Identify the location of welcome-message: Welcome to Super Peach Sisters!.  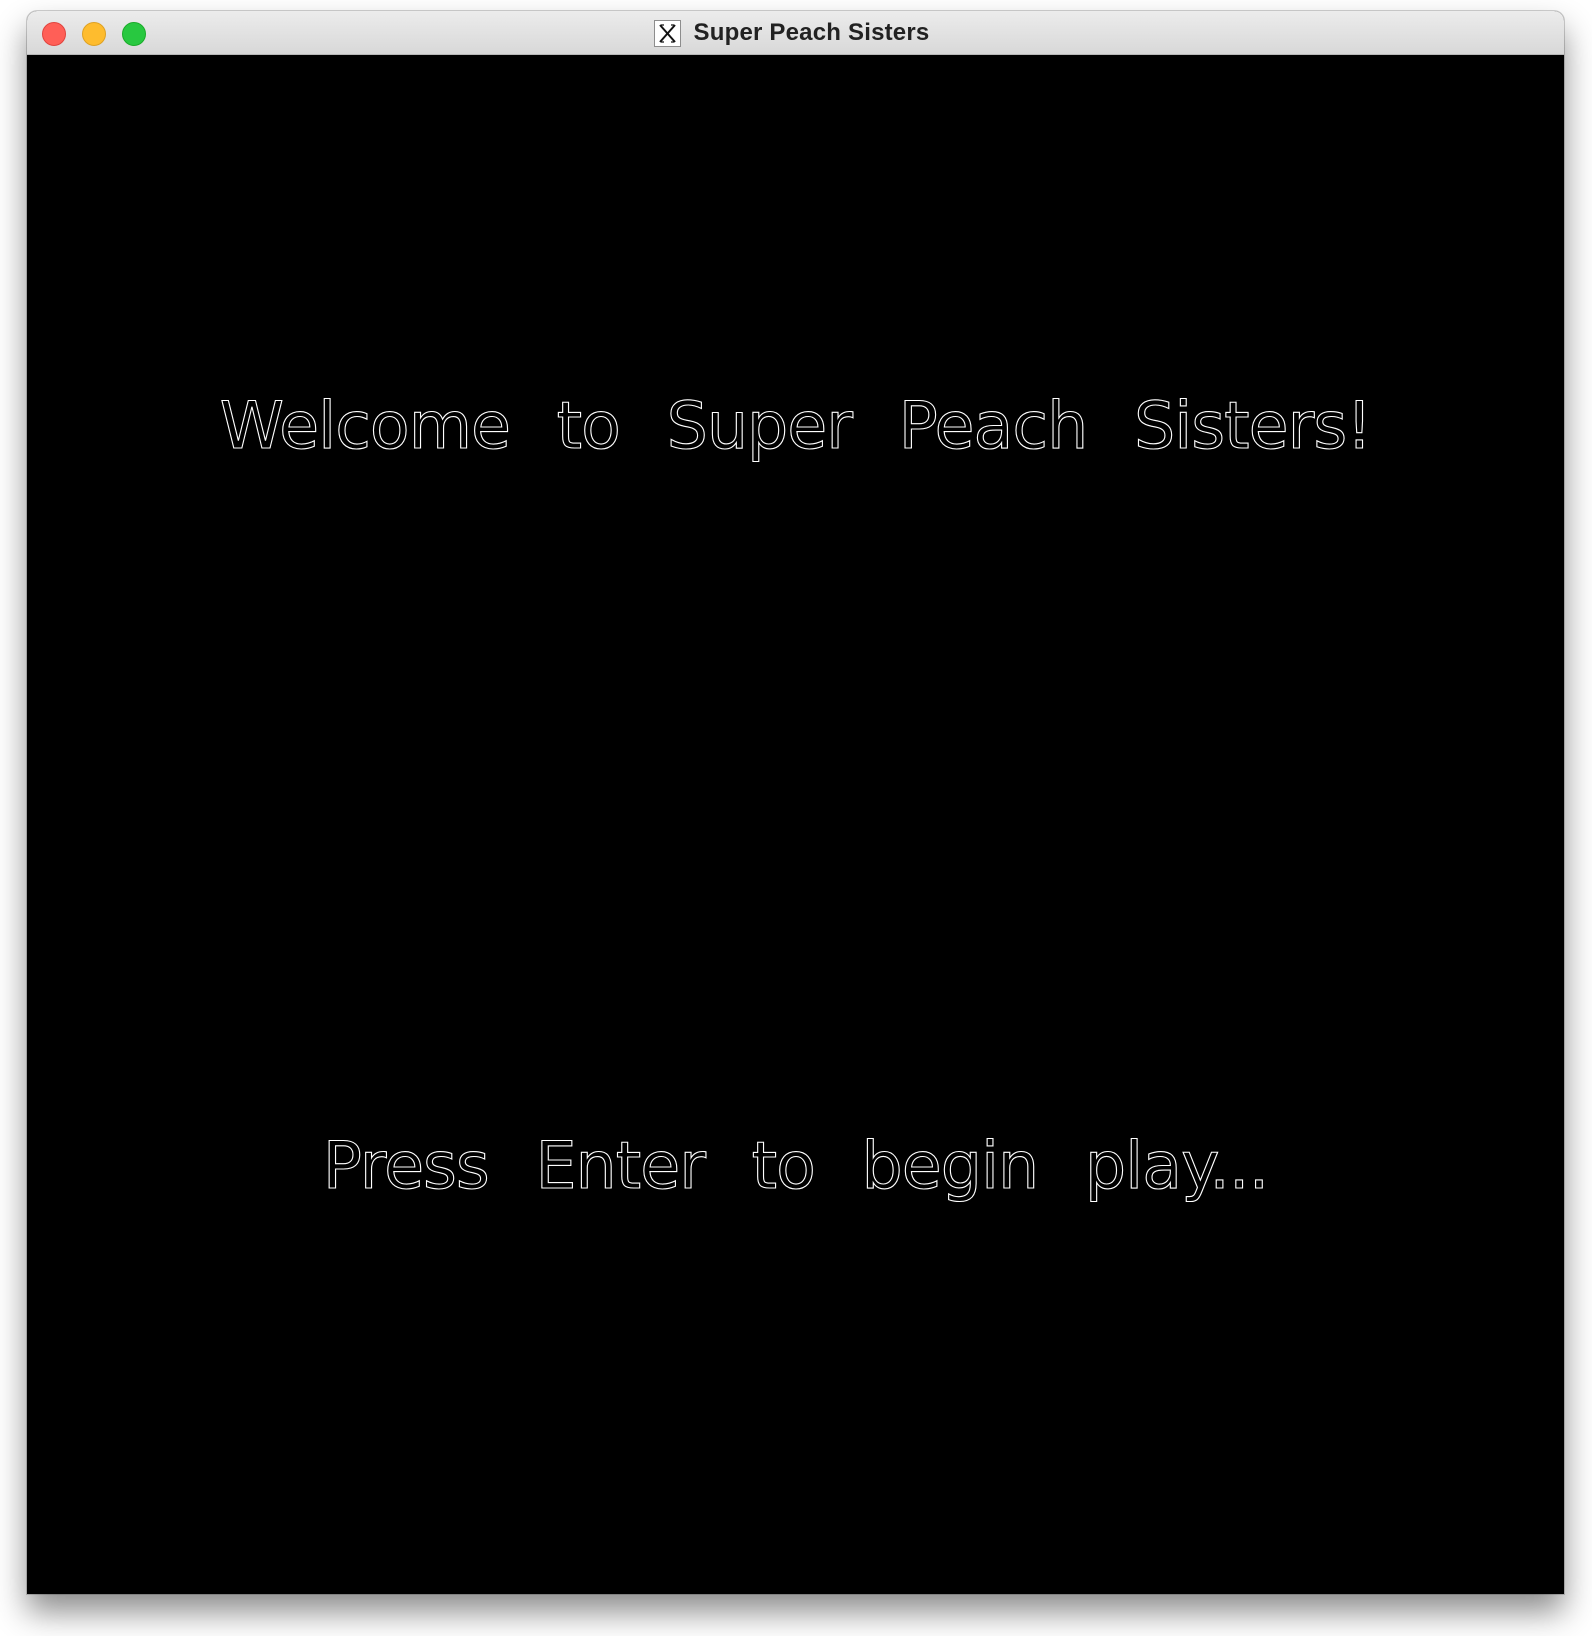
(796, 426).